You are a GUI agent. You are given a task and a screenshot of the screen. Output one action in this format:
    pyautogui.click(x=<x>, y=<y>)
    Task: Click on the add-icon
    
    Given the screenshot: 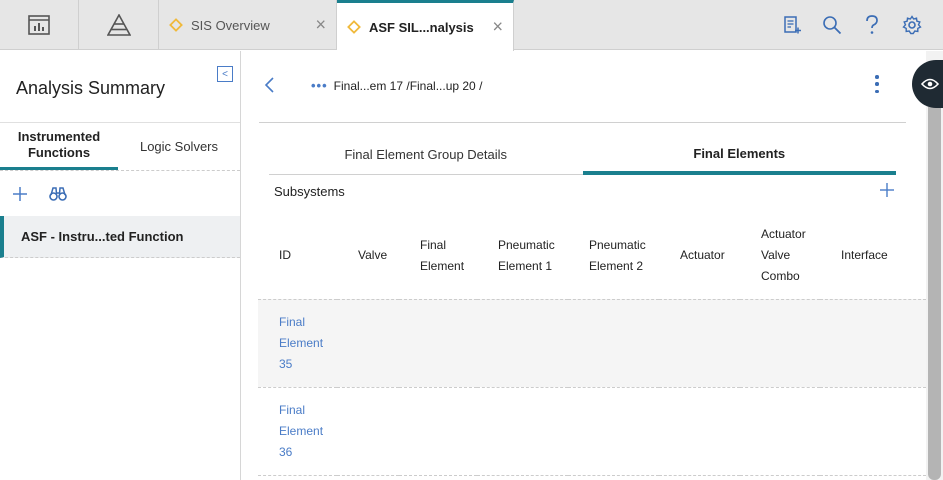 What is the action you would take?
    pyautogui.click(x=20, y=194)
    